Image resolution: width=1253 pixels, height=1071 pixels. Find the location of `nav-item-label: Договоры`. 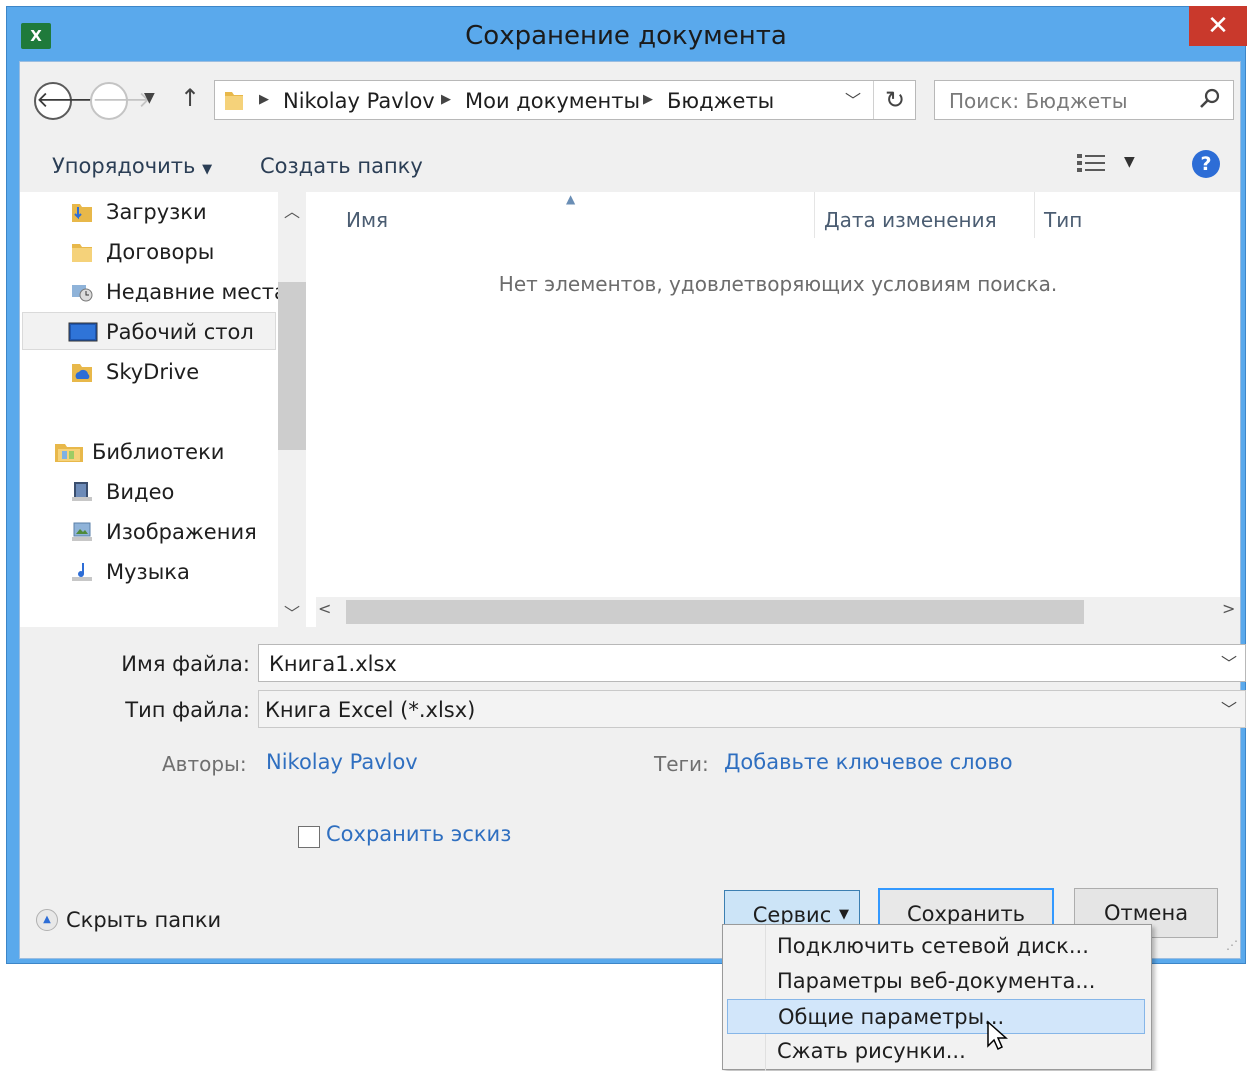

nav-item-label: Договоры is located at coordinates (160, 252).